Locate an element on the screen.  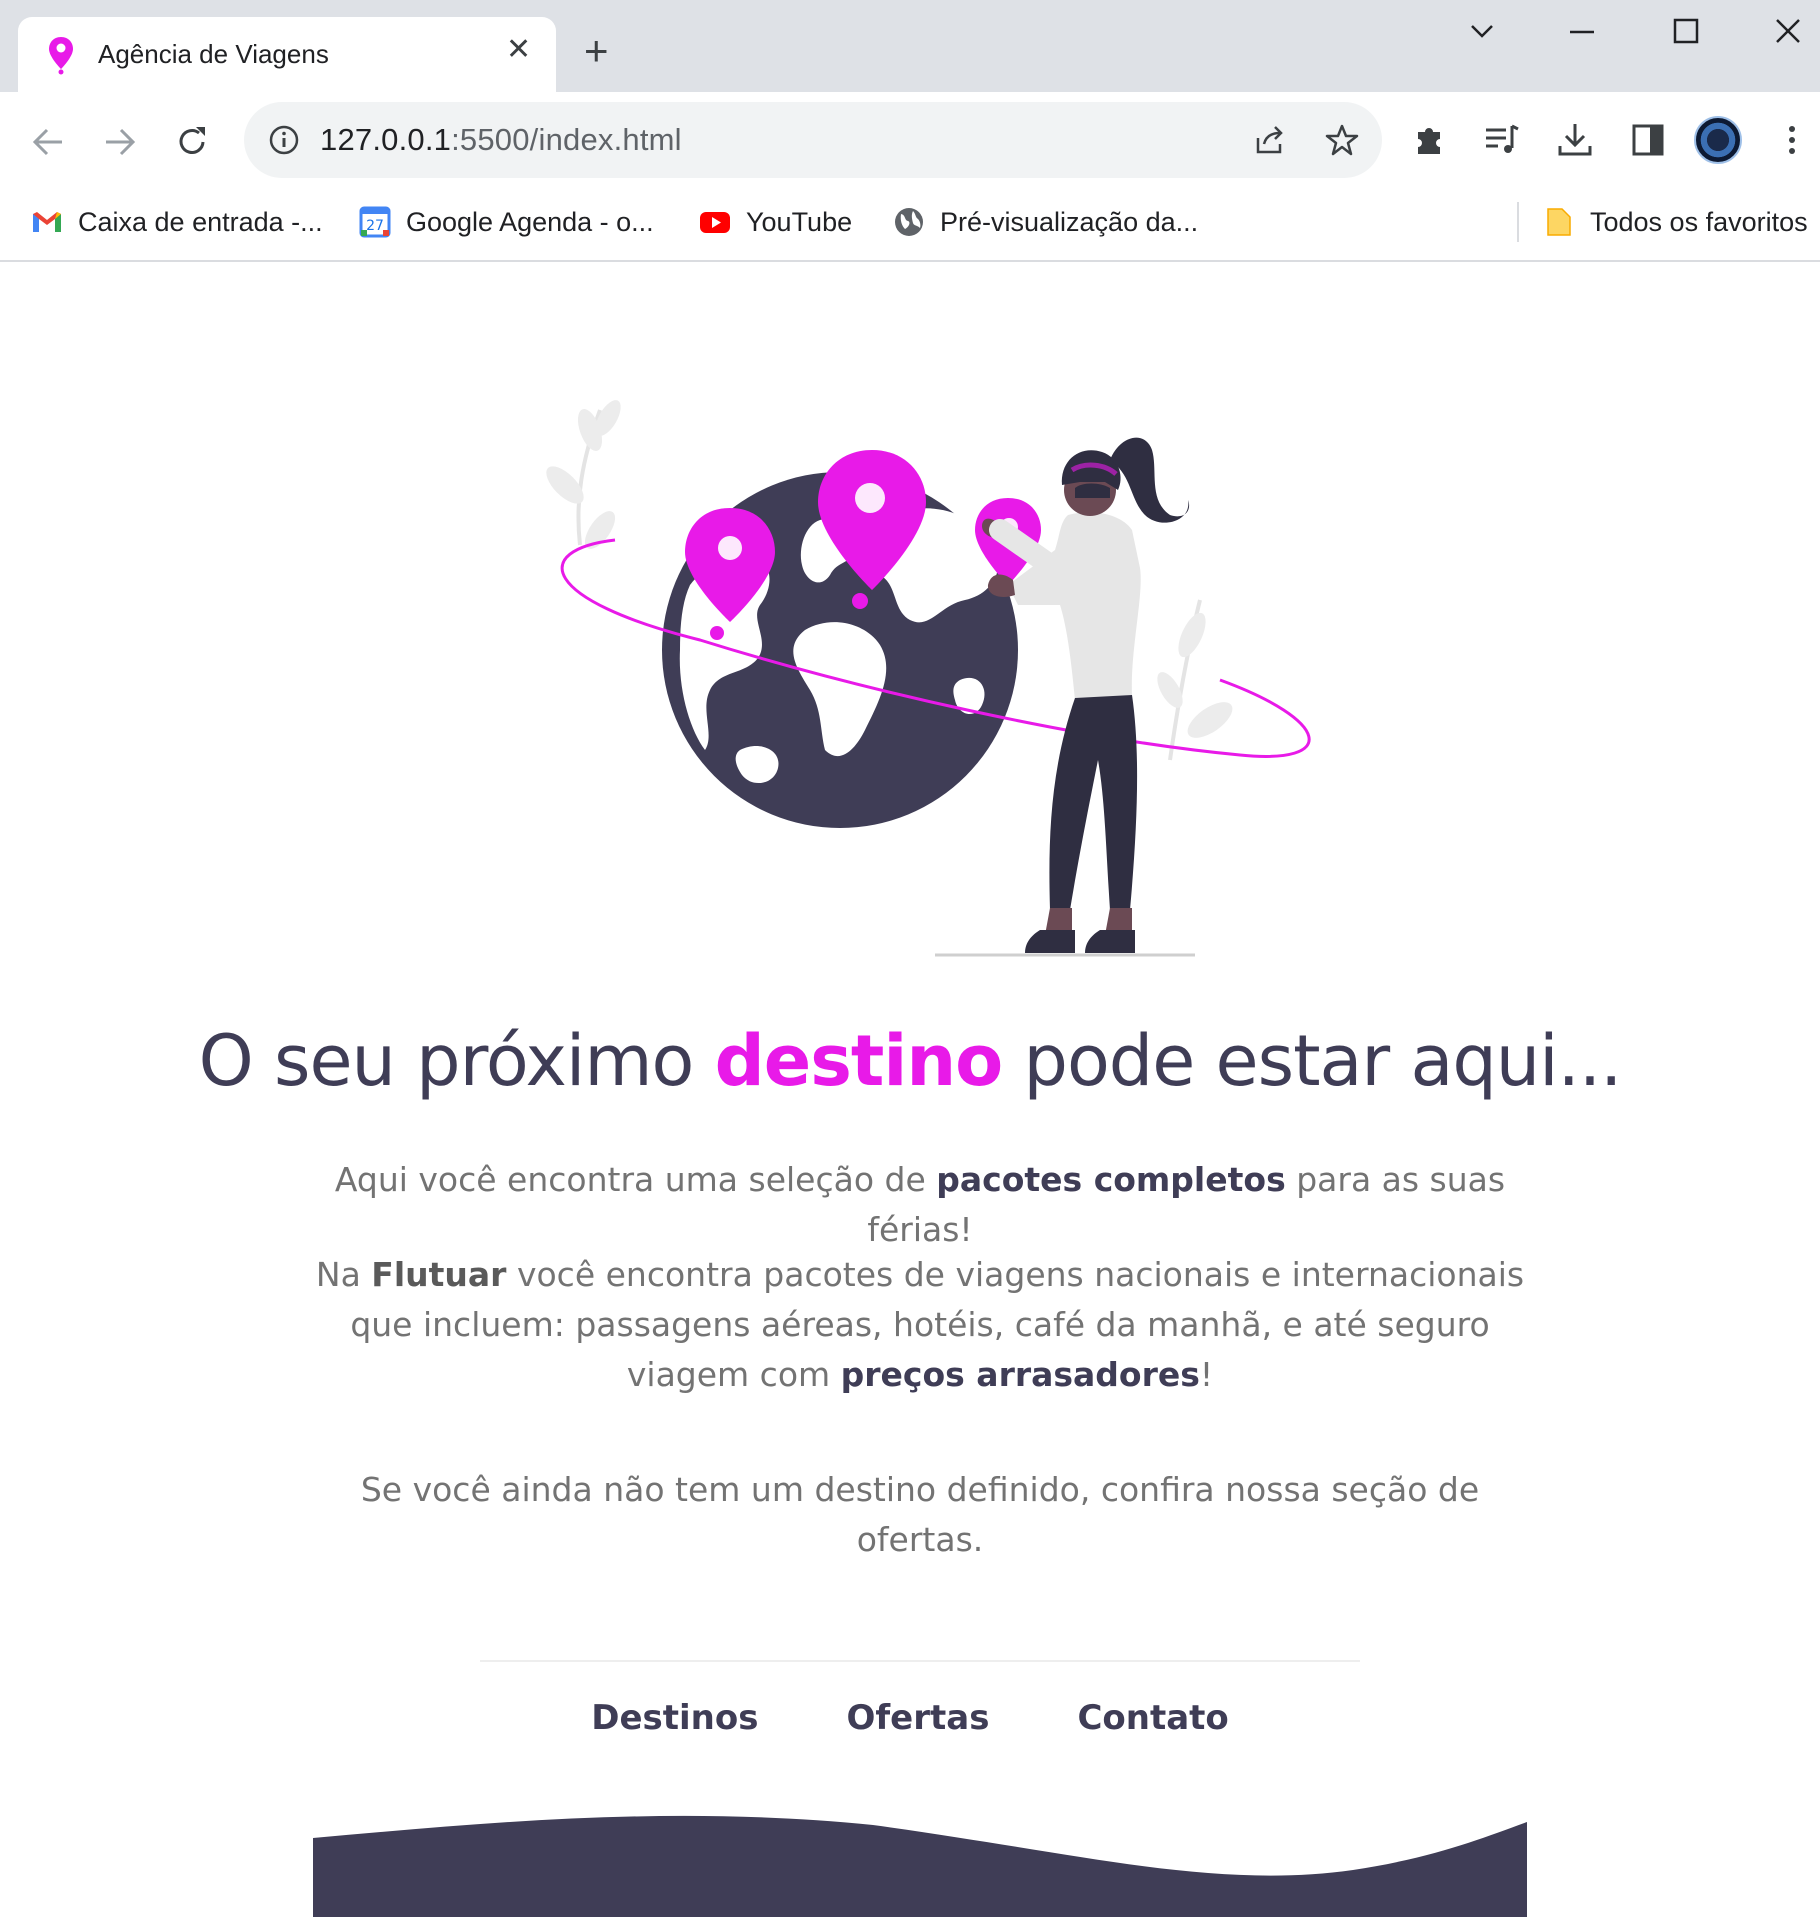
url-host: 127.0.0.1 is located at coordinates (386, 139).